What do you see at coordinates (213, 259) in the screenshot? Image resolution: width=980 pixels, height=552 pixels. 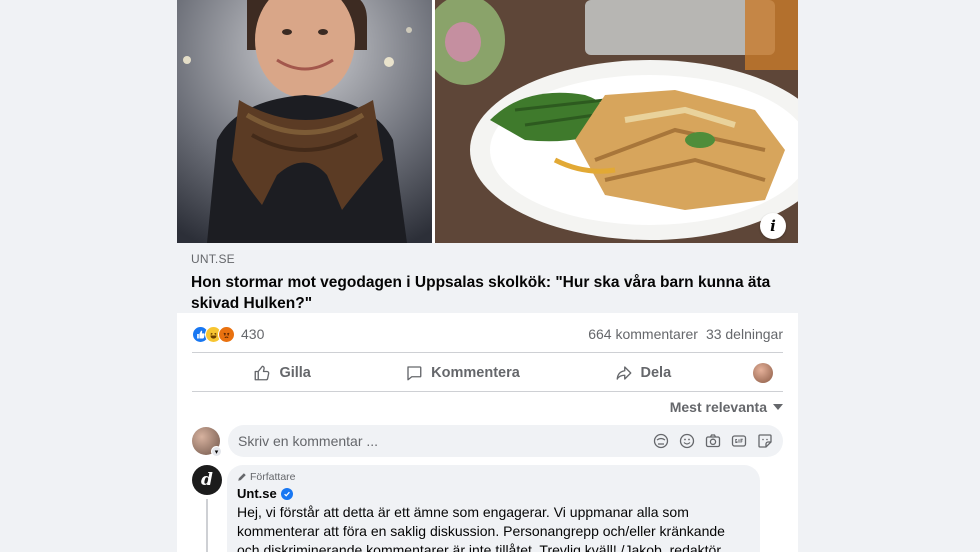 I see `link-domain: UNT.SE` at bounding box center [213, 259].